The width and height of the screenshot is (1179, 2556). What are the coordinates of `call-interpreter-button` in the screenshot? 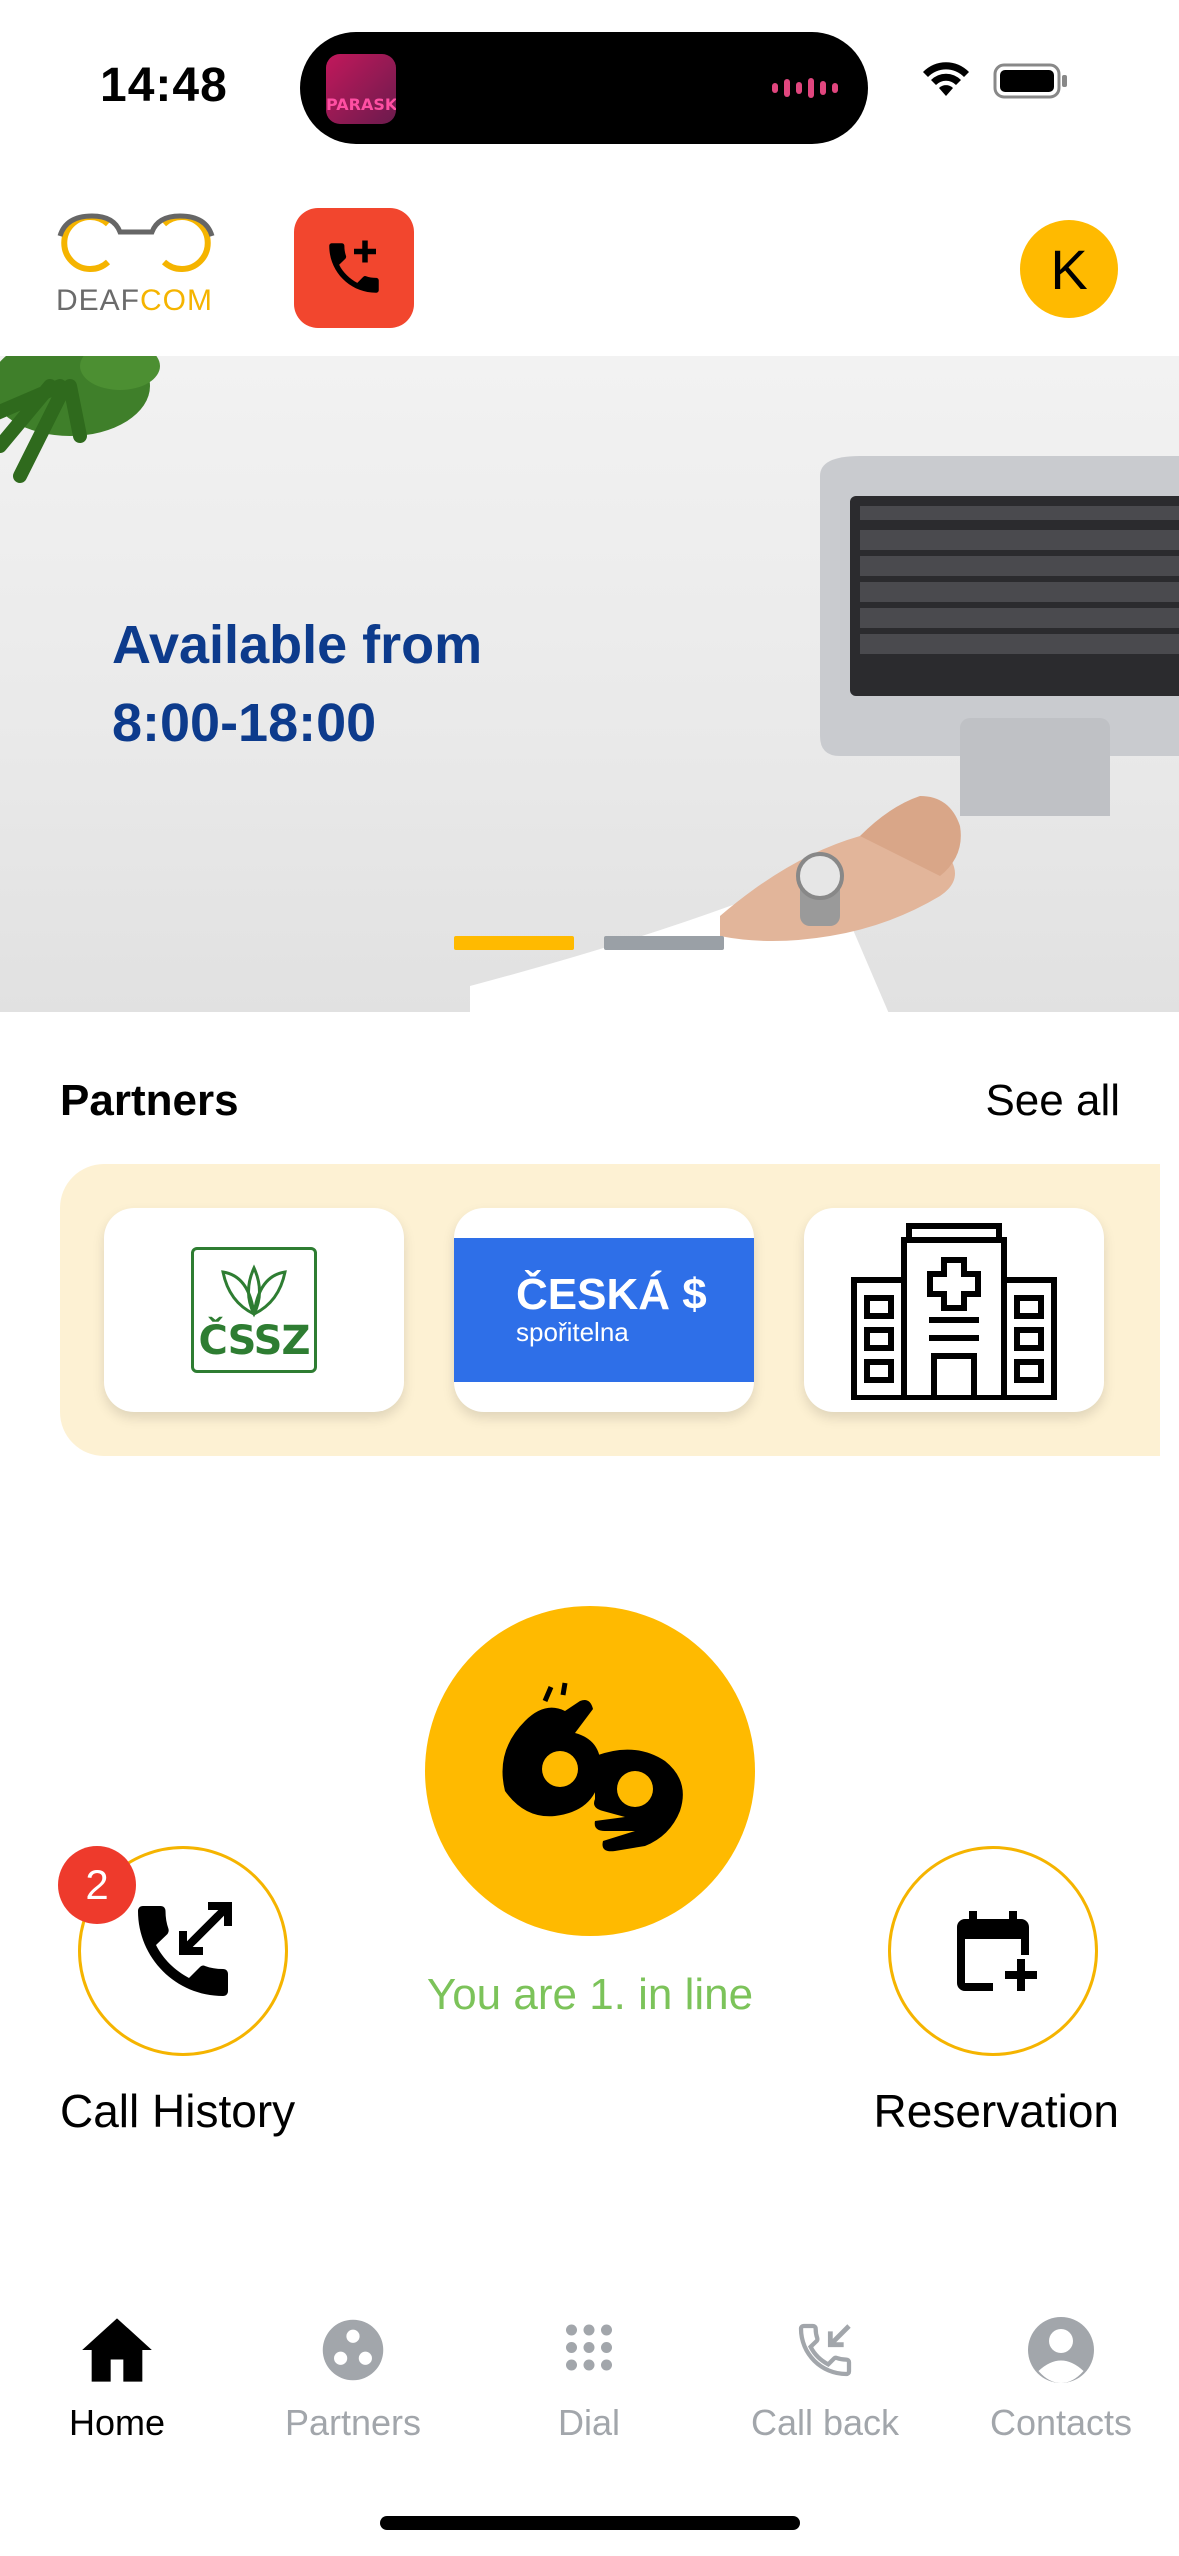 It's located at (590, 1771).